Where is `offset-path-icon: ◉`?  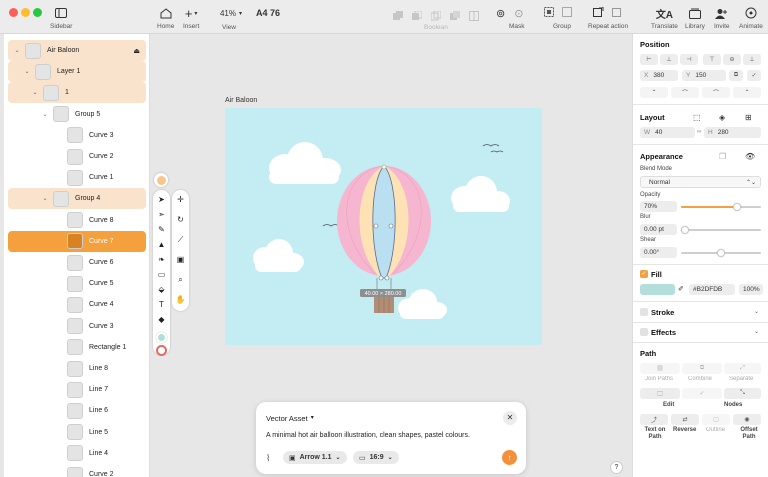
offset-path-icon: ◉ is located at coordinates (747, 419).